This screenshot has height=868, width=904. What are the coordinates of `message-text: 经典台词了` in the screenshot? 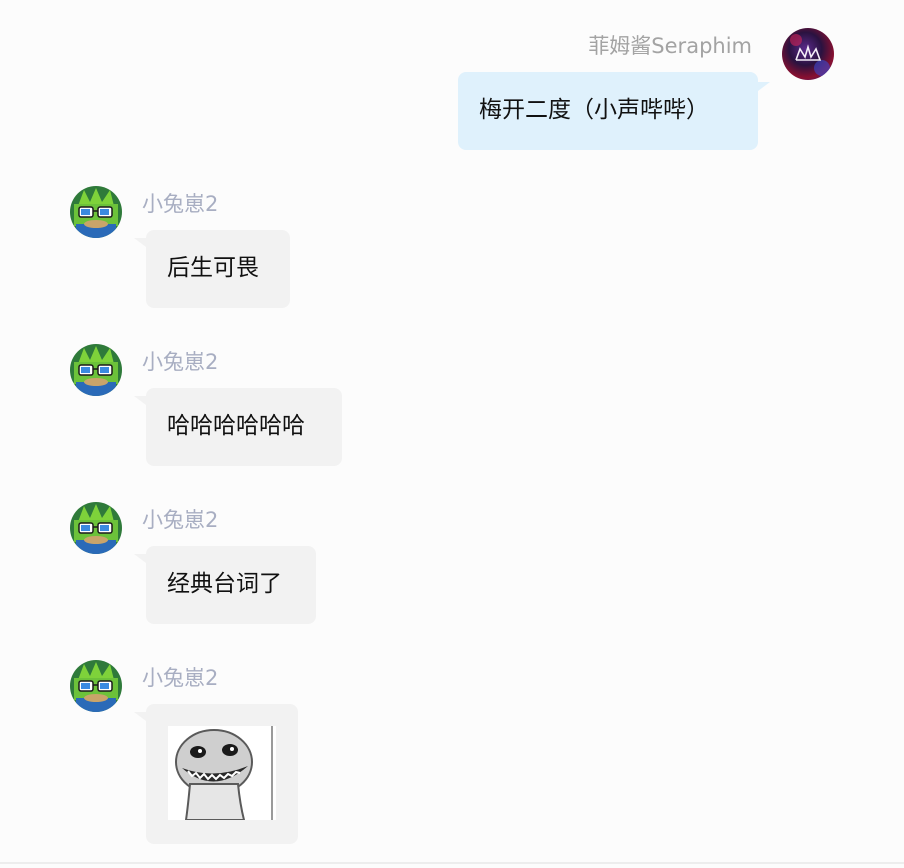 It's located at (224, 584).